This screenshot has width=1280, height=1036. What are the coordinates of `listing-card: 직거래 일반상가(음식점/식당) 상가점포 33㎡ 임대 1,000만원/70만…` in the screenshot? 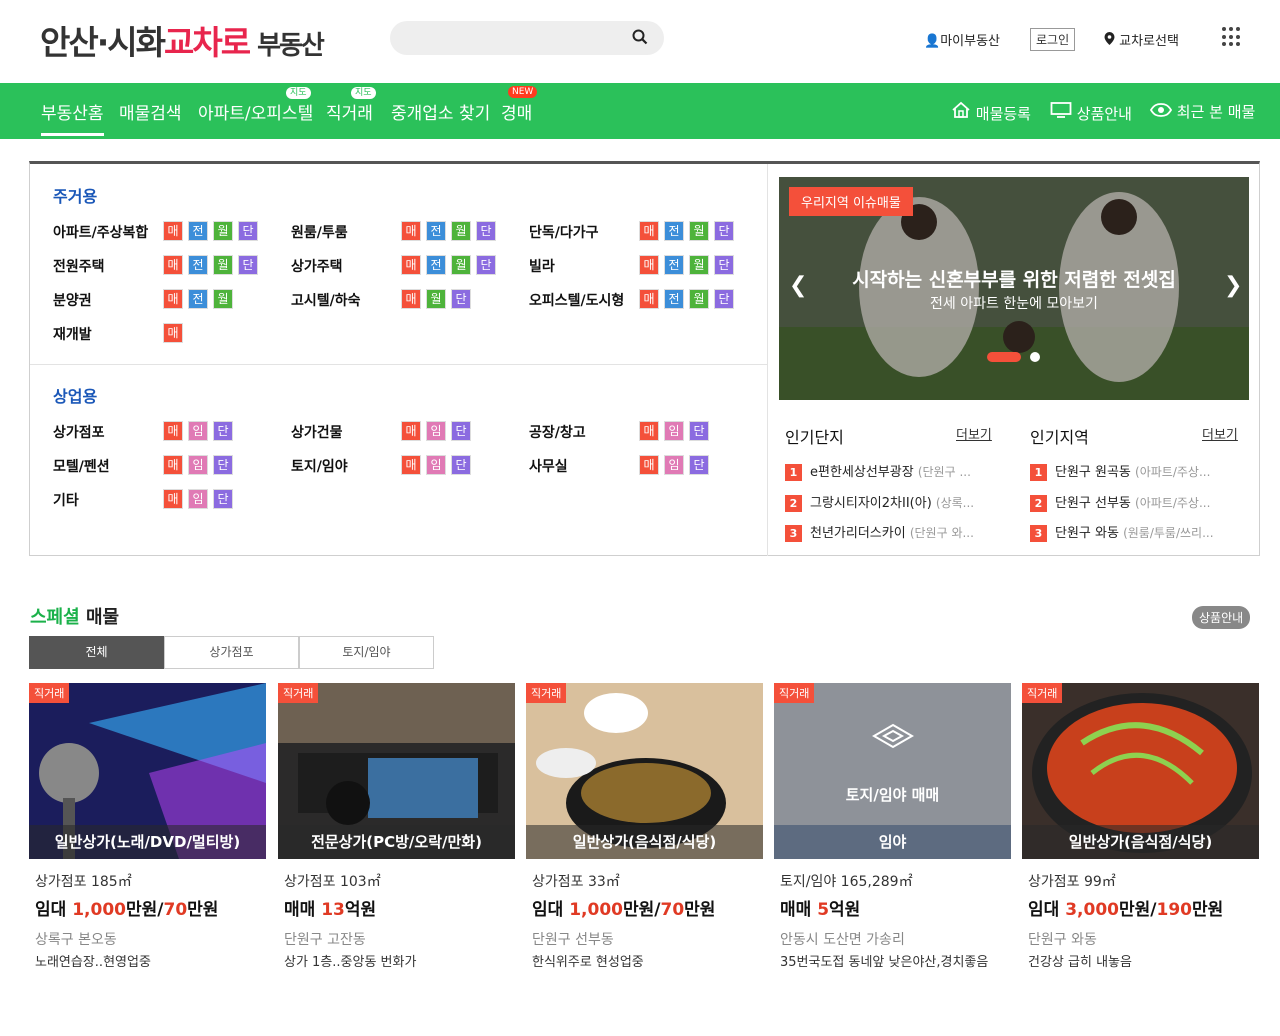 It's located at (644, 826).